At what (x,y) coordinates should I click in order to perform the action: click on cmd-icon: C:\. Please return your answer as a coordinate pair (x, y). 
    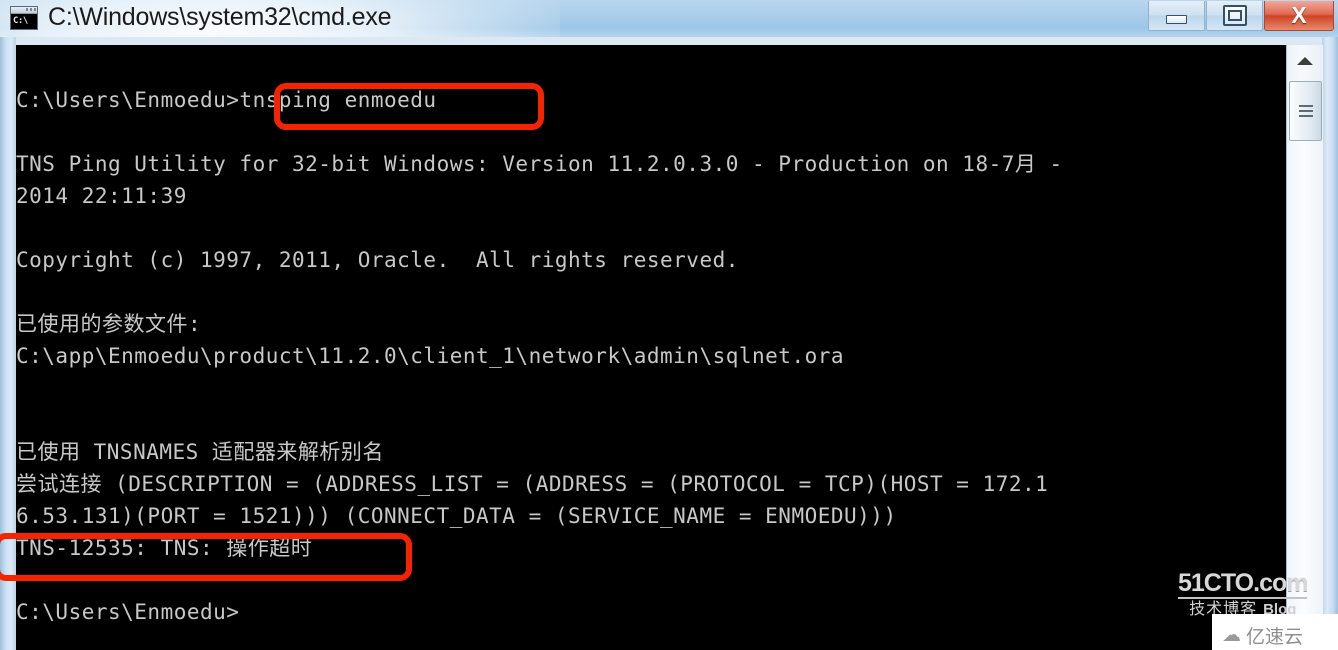
    Looking at the image, I should click on (24, 18).